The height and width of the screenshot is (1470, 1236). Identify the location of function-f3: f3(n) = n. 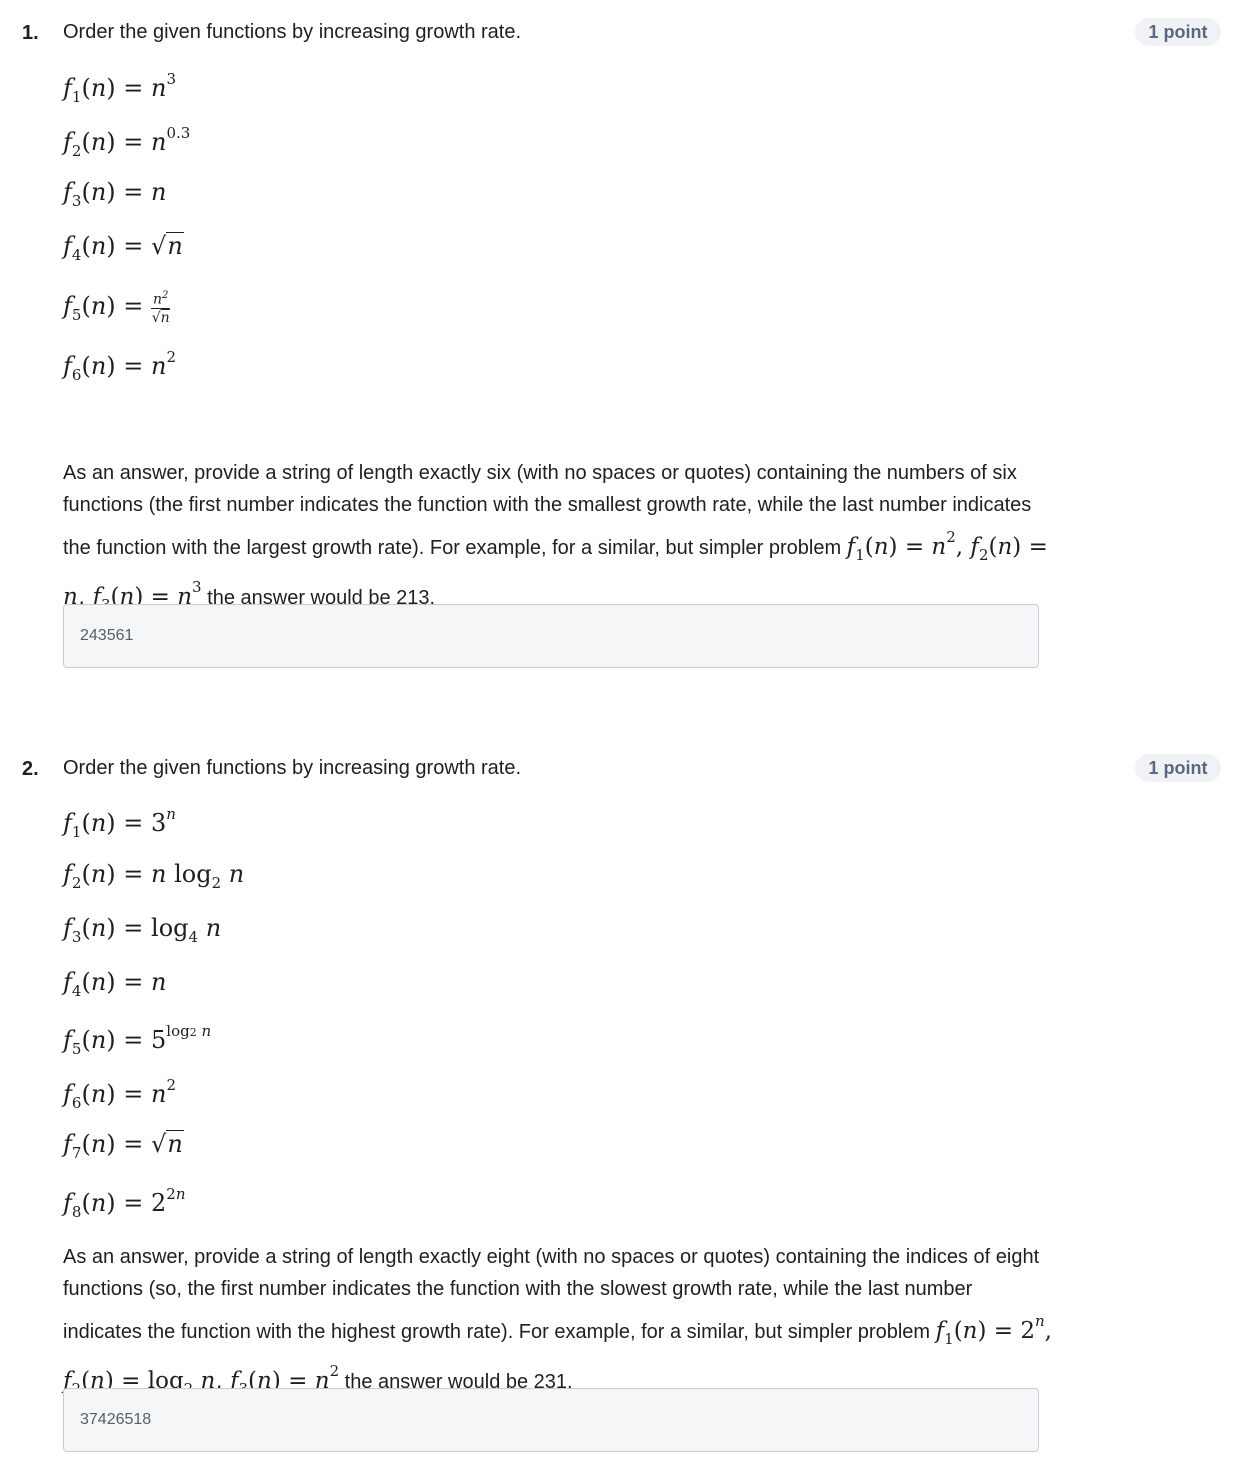
(115, 194).